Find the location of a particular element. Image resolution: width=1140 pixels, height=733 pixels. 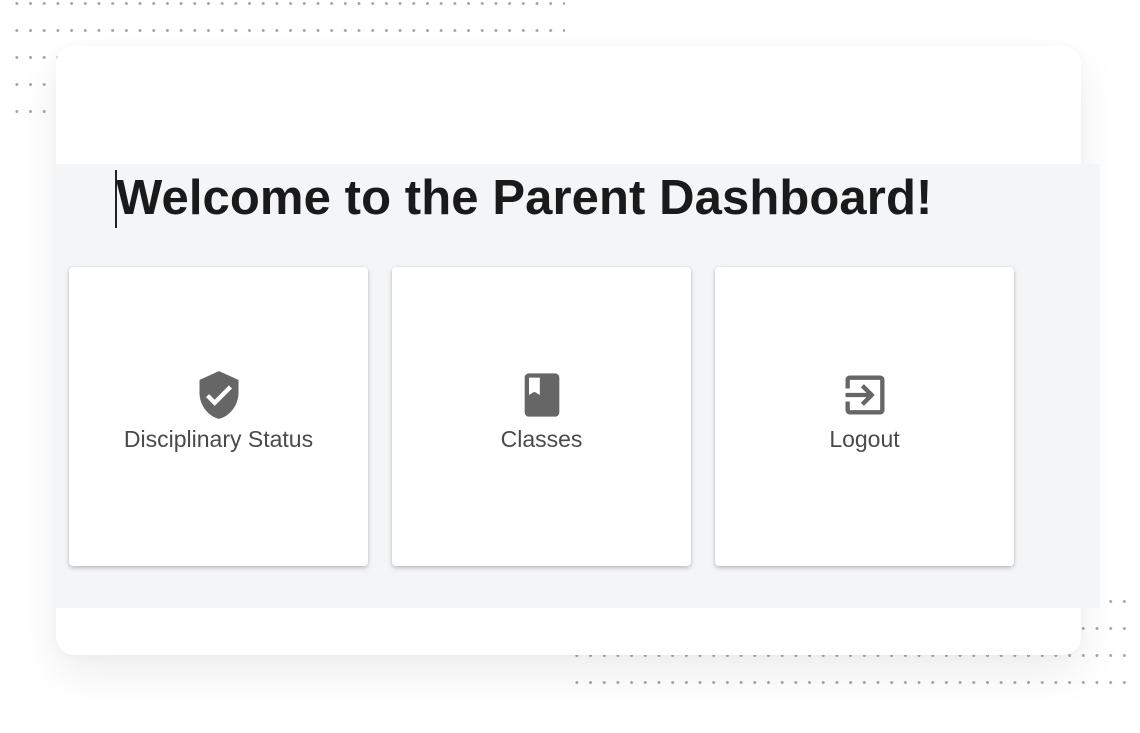

card-content: Classes is located at coordinates (541, 410).